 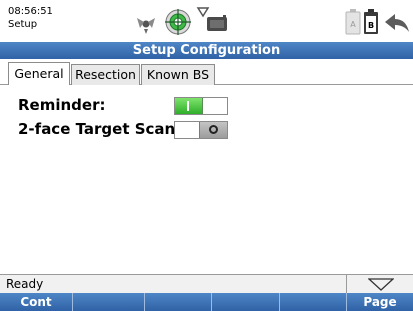 What do you see at coordinates (146, 24) in the screenshot?
I see `satellite-icon` at bounding box center [146, 24].